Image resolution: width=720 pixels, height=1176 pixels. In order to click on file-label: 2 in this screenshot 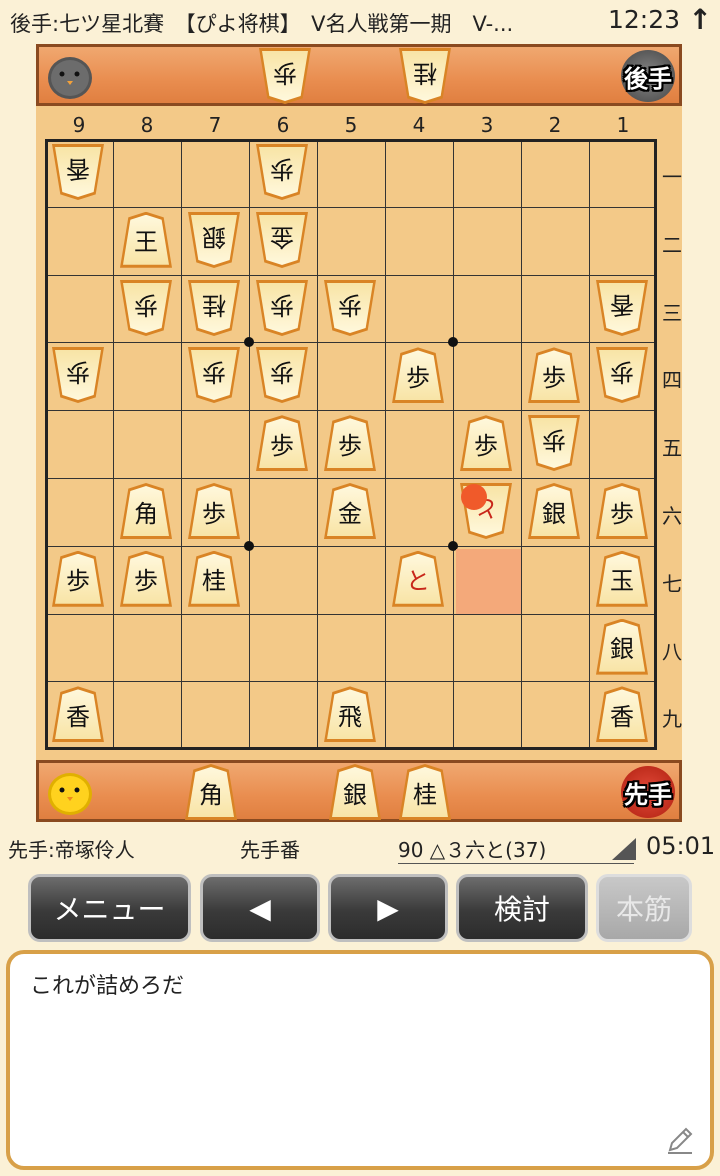, I will do `click(555, 125)`.